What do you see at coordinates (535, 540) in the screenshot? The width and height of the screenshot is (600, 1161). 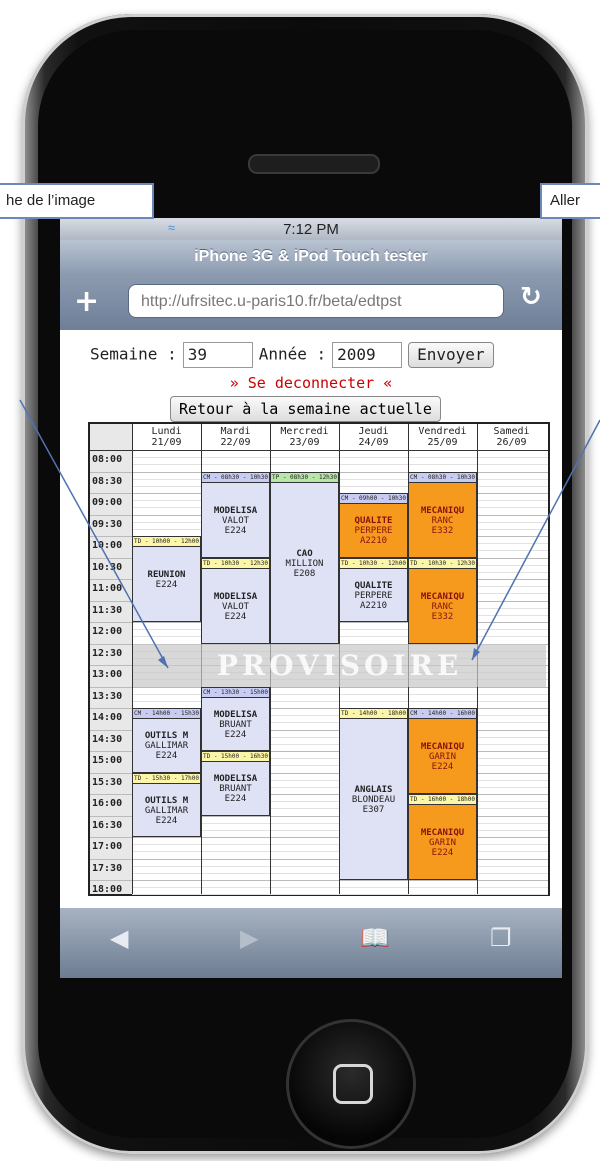 I see `arrow-right` at bounding box center [535, 540].